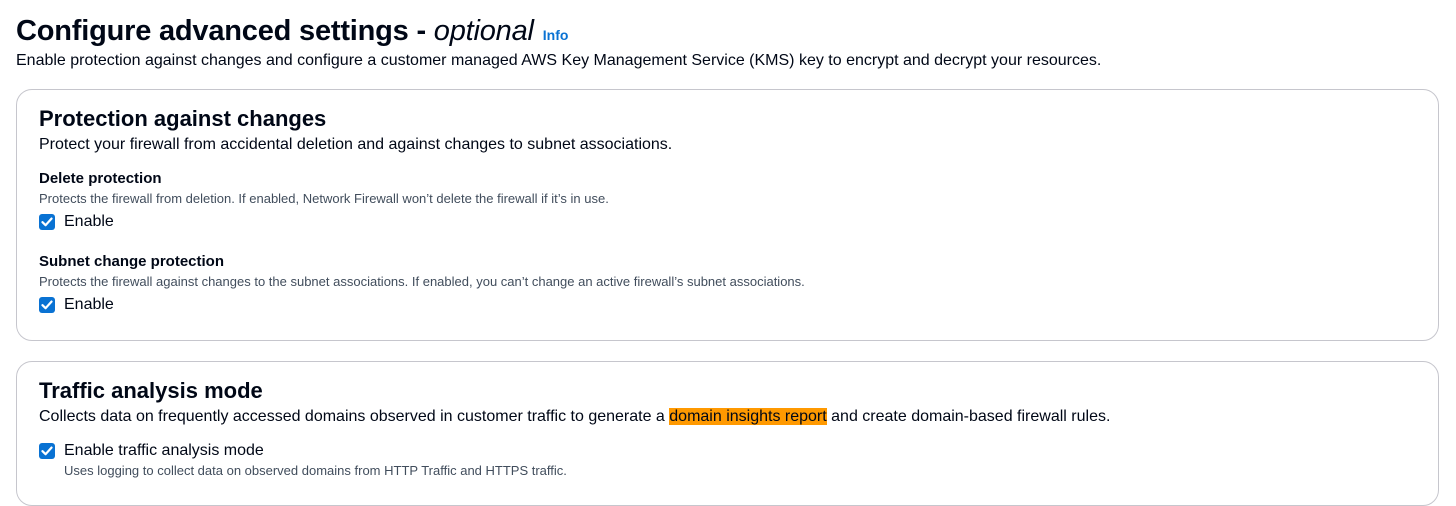 The image size is (1456, 506). I want to click on delete-protection-checkbox: Enable, so click(727, 222).